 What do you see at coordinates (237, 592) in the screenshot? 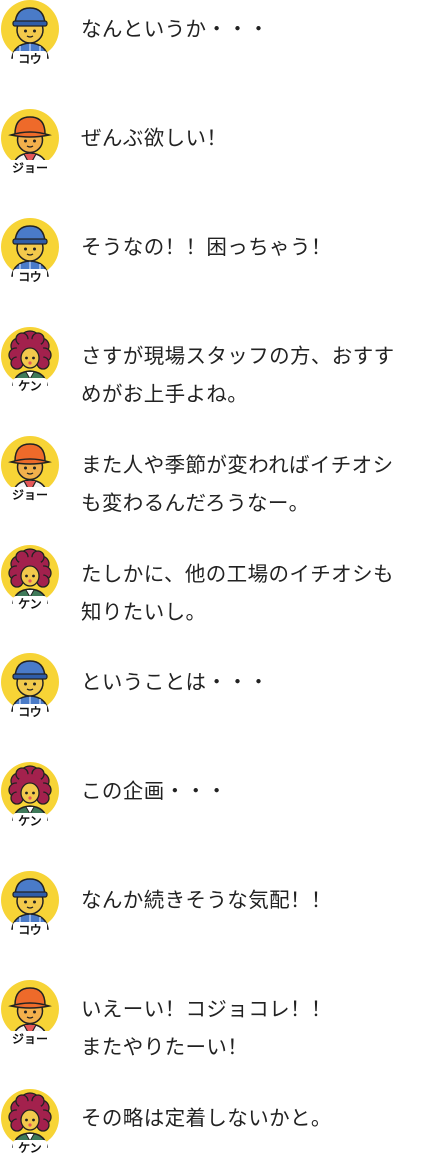
I see `message-text: たしかに、他の工場のイチオシも 知りたいし。` at bounding box center [237, 592].